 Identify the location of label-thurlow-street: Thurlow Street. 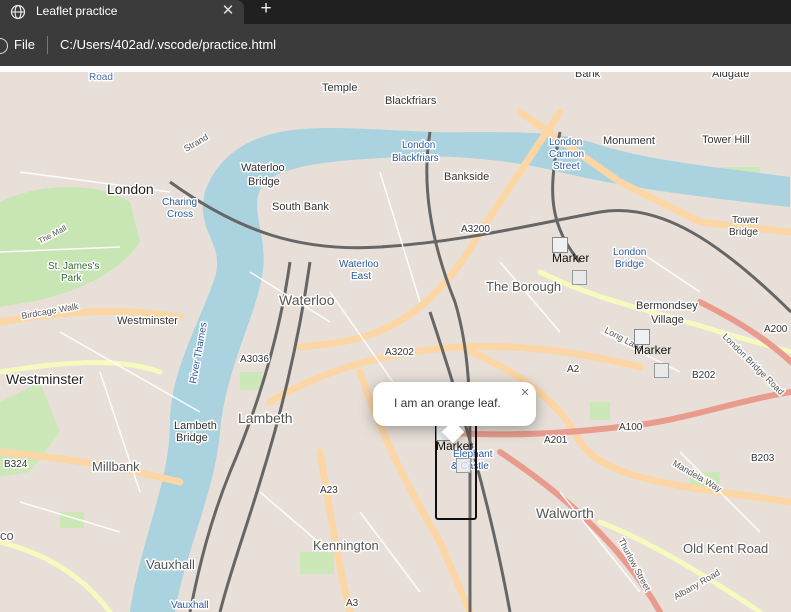
(634, 564).